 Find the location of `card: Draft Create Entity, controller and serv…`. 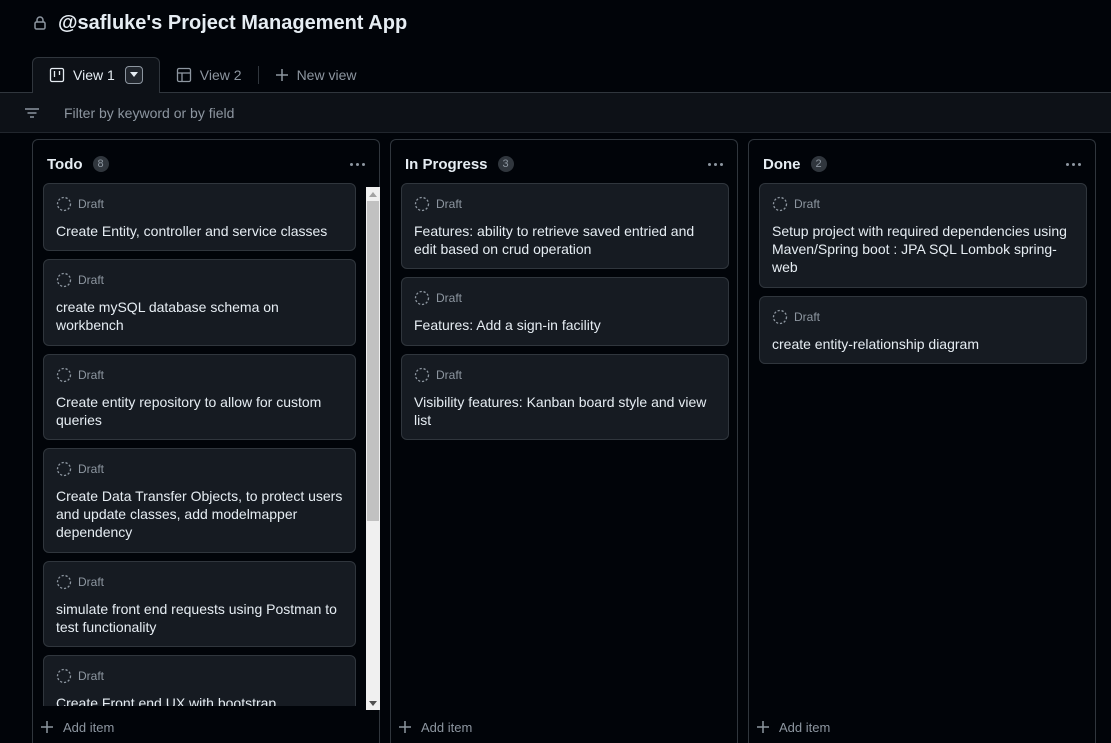

card: Draft Create Entity, controller and serv… is located at coordinates (199, 217).